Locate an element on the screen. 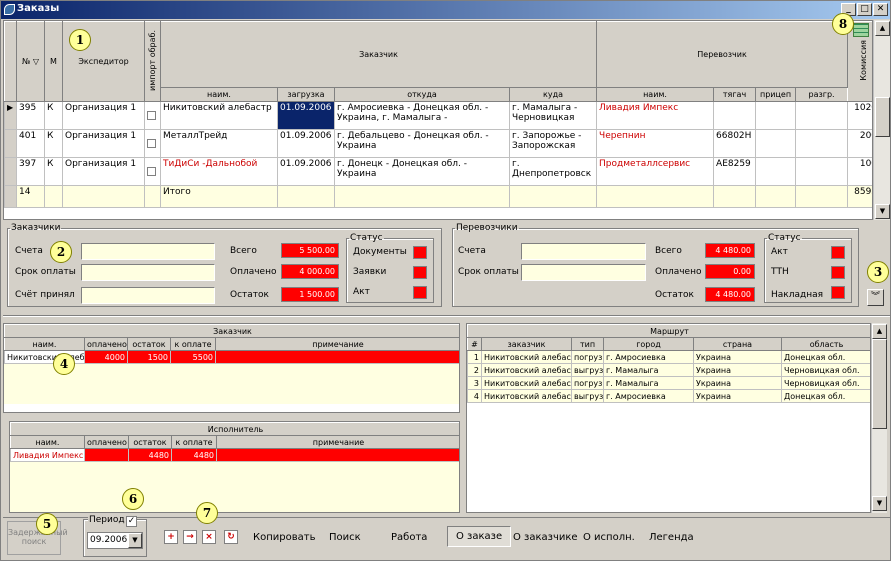 This screenshot has width=891, height=561. cp-cell-topay: 5500 is located at coordinates (193, 357).